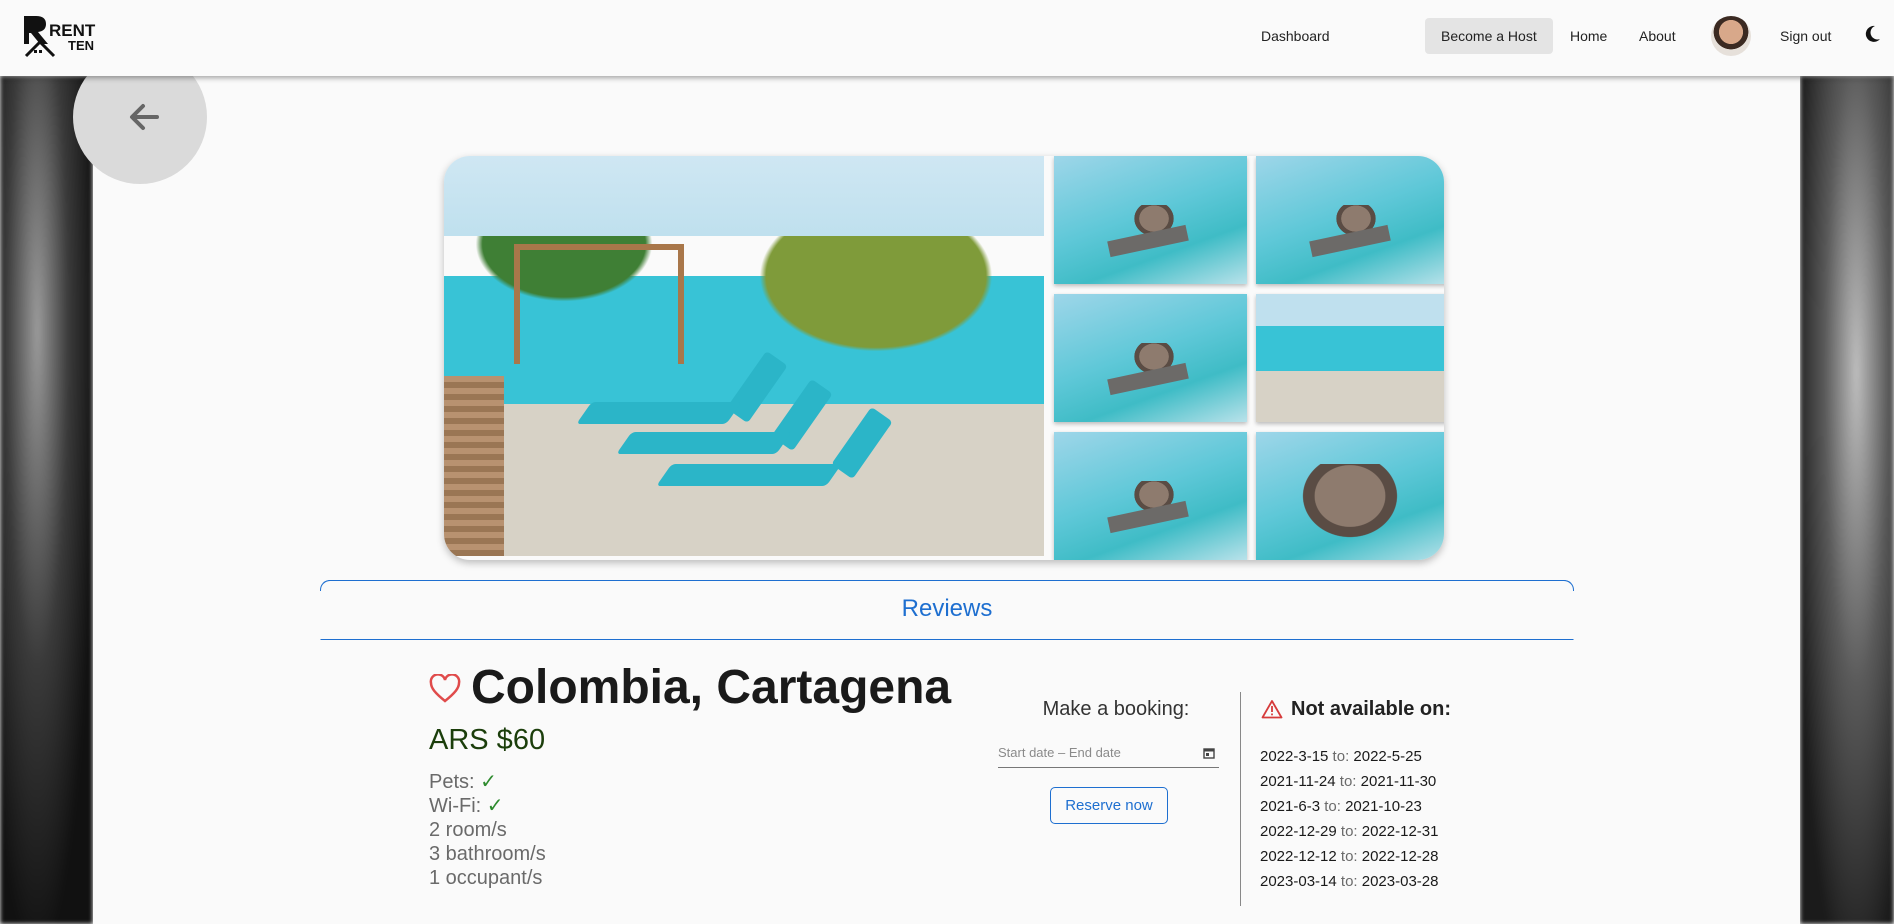 The height and width of the screenshot is (924, 1894). I want to click on listing-title: Colombia, Cartagena, so click(711, 687).